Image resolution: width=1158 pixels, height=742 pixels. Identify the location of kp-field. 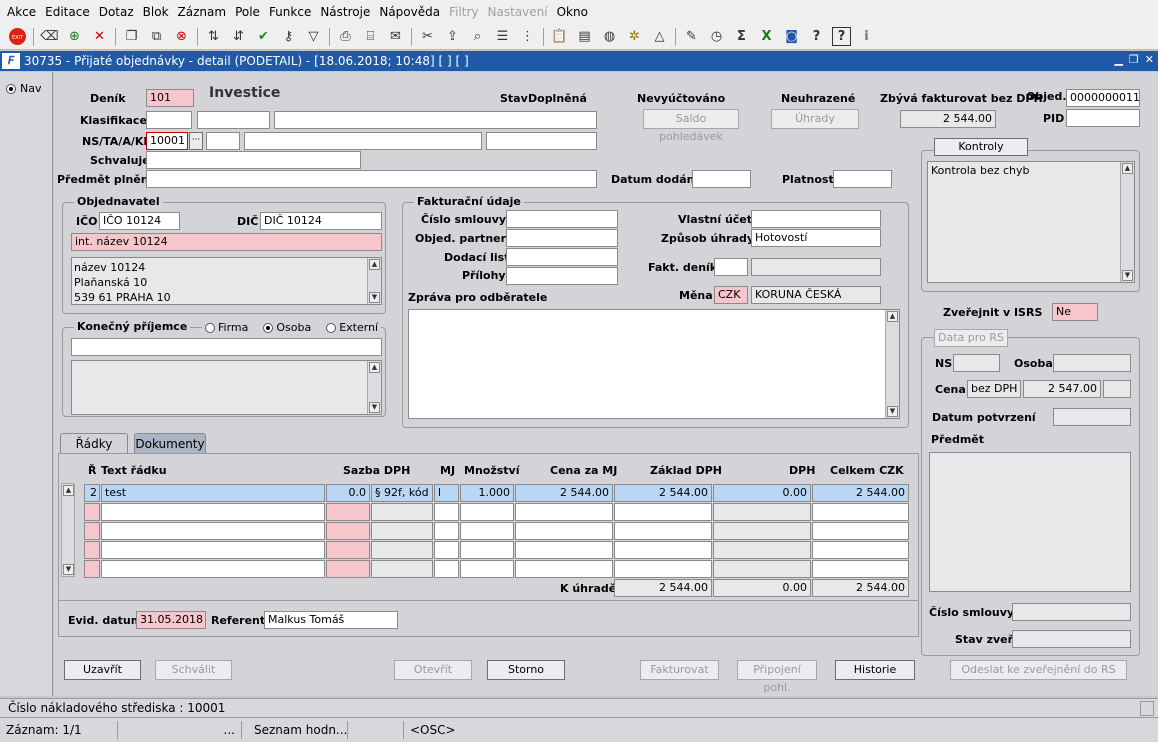
(541, 141).